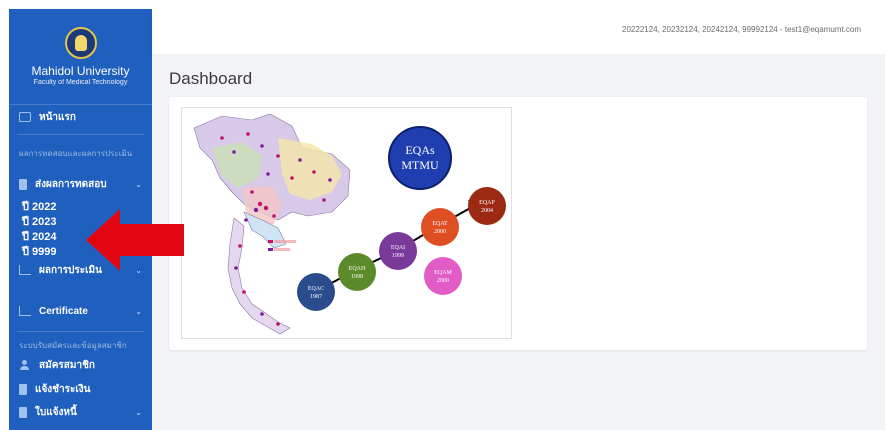 The width and height of the screenshot is (885, 430). I want to click on sidebar-item-payment: แจ้งชำระเงิน, so click(80, 389).